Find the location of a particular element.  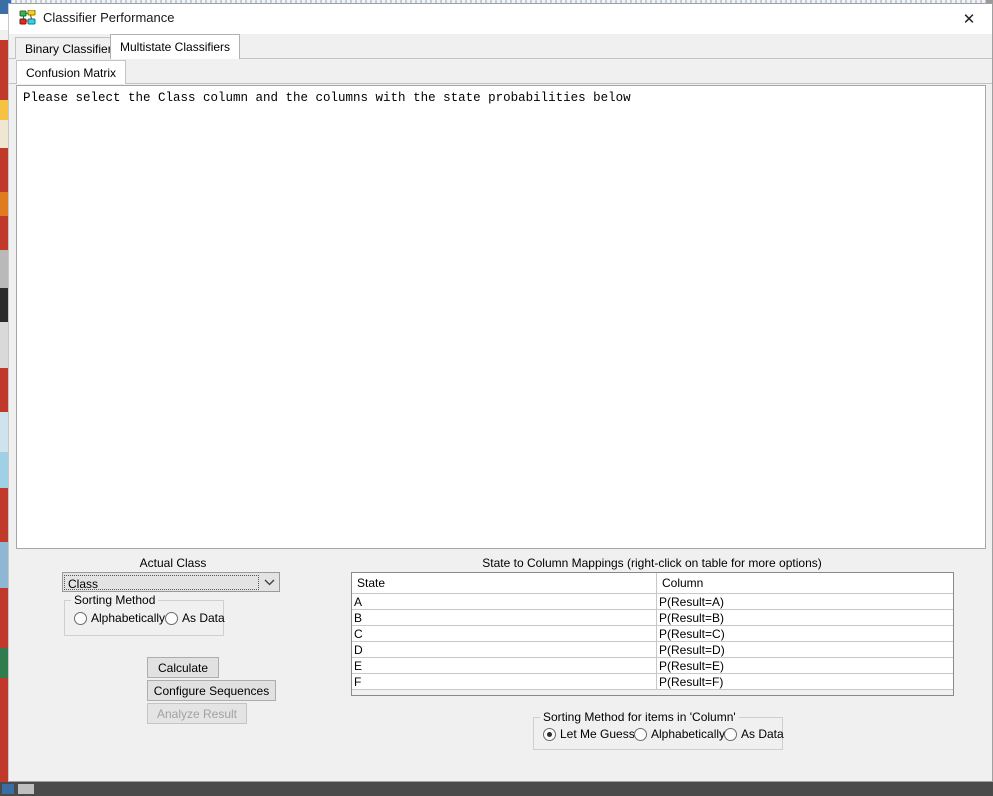

group-legend: Sorting Method for items in 'Column' is located at coordinates (639, 717).